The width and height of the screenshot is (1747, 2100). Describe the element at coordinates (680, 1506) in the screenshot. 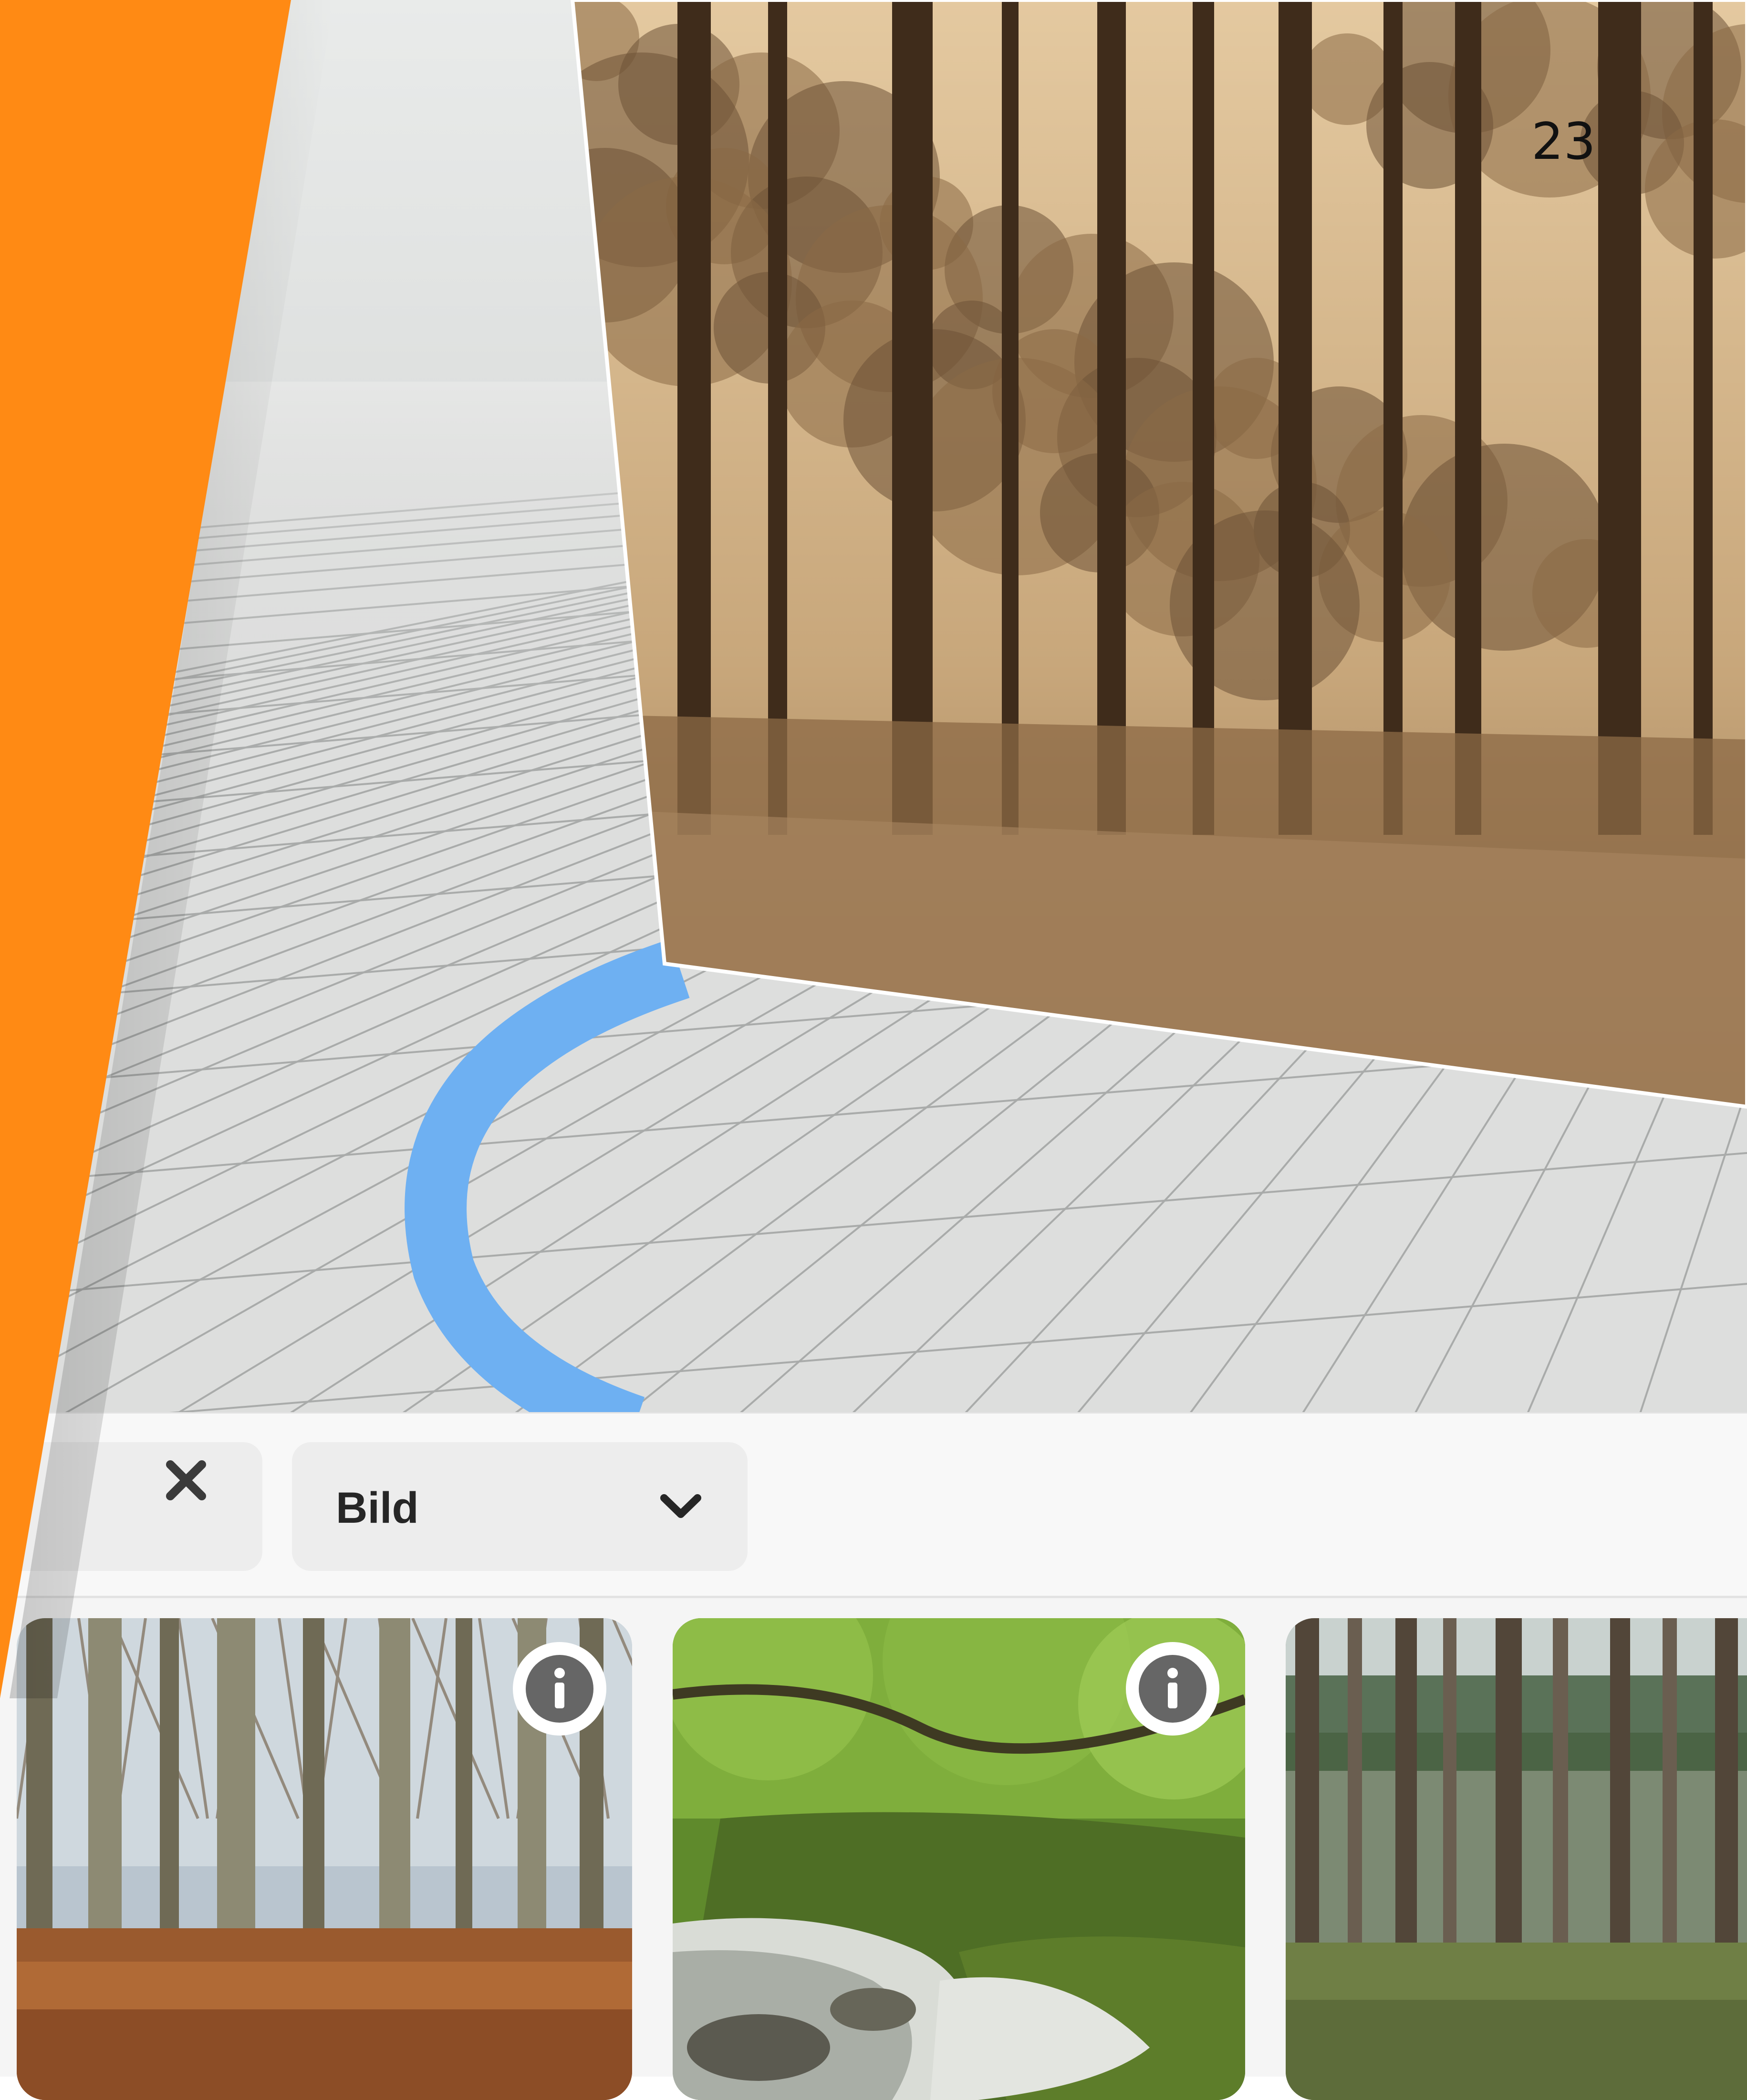

I see `chevron-down-icon` at that location.